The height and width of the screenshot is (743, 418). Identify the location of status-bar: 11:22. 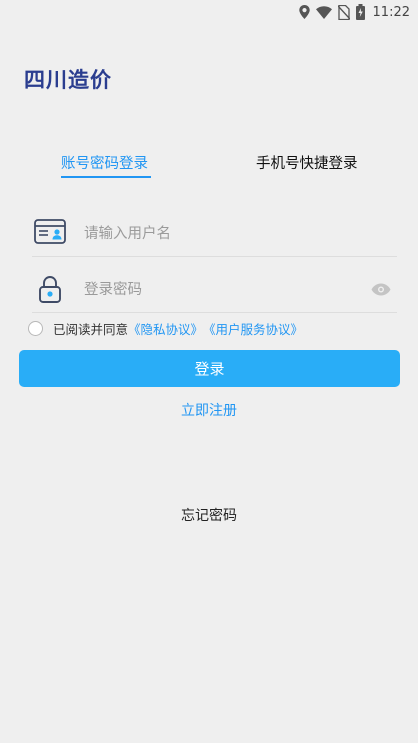
(209, 12).